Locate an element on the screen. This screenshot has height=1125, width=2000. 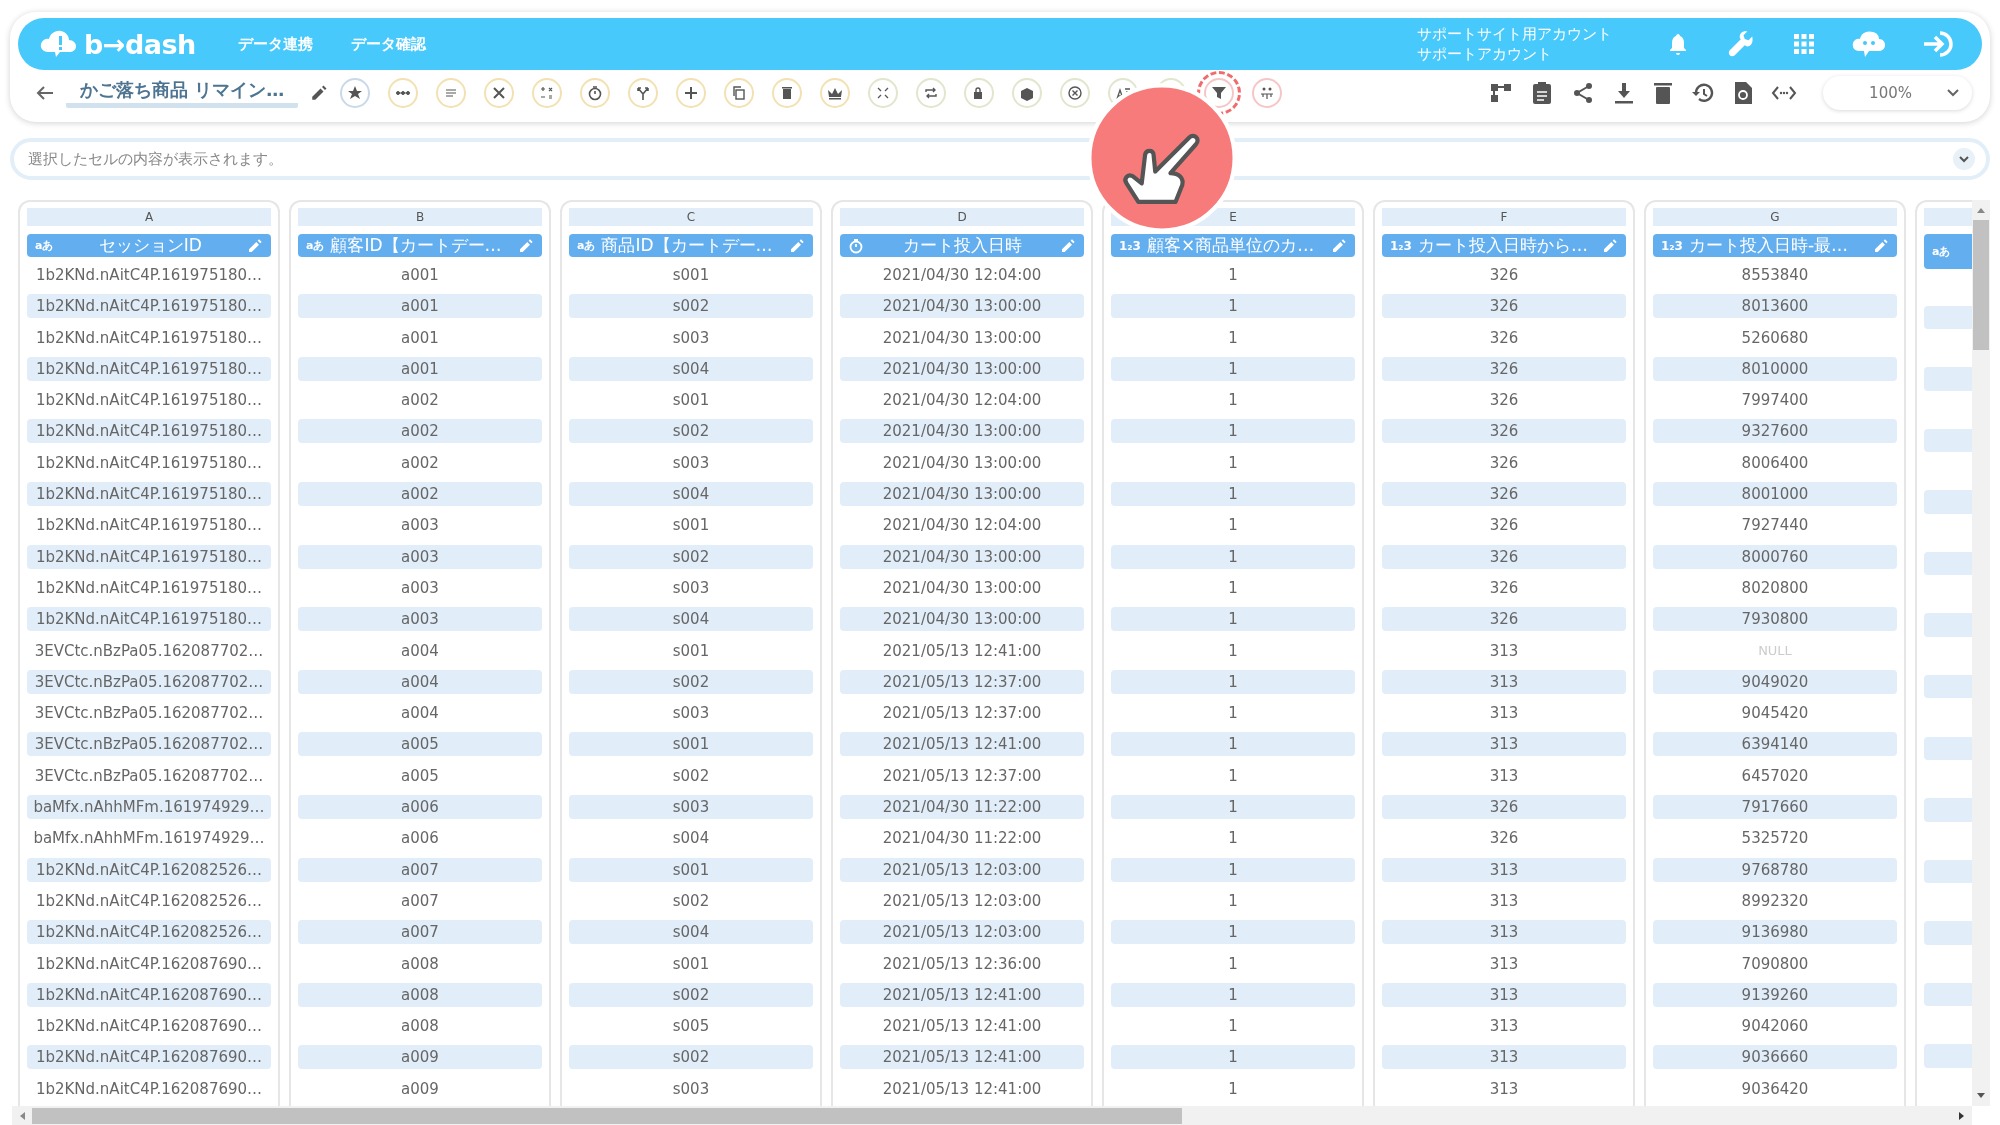
cell-content-field: 選択したセルの内容が表示されます。 is located at coordinates (1000, 159).